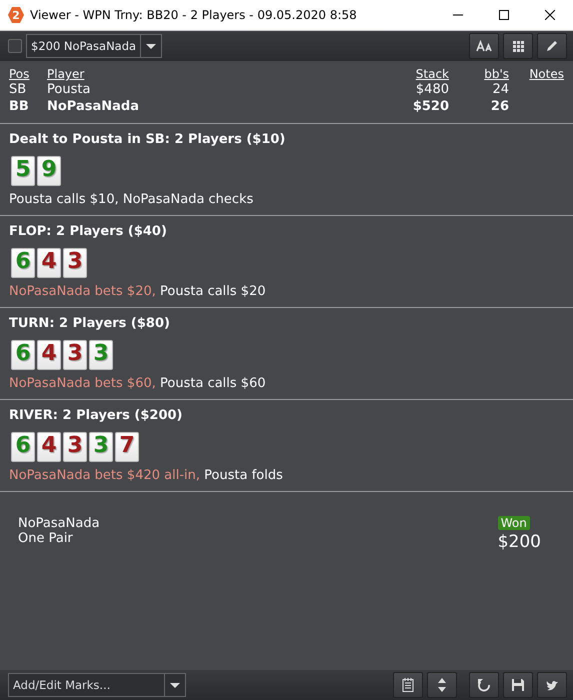 Image resolution: width=573 pixels, height=700 pixels. Describe the element at coordinates (16, 15) in the screenshot. I see `app-logo: 2` at that location.